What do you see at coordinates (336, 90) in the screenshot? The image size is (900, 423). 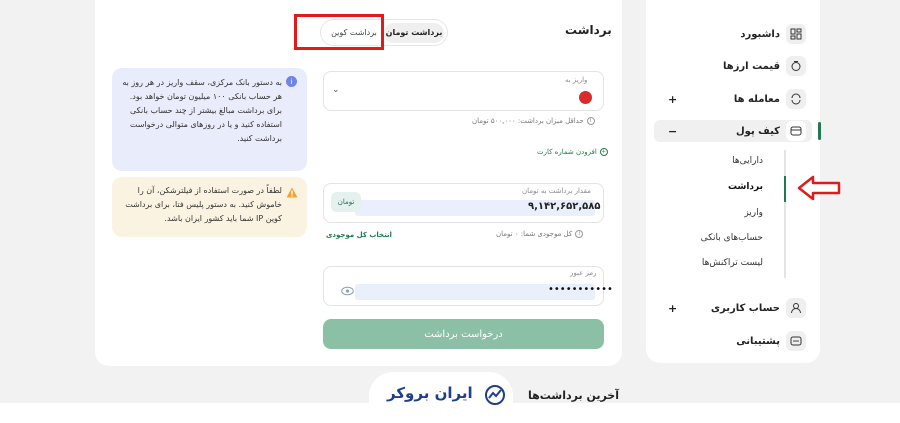 I see `chevron-down-icon: ⌄` at bounding box center [336, 90].